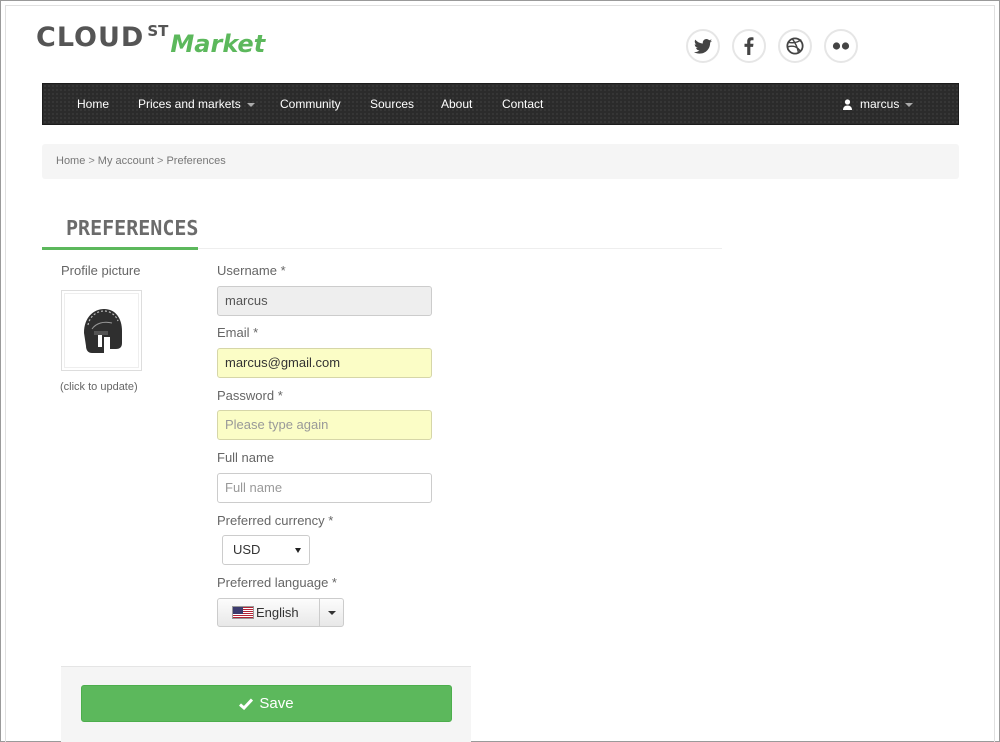 The width and height of the screenshot is (1000, 742). Describe the element at coordinates (324, 363) in the screenshot. I see `email-field: marcus@gmail.com` at that location.